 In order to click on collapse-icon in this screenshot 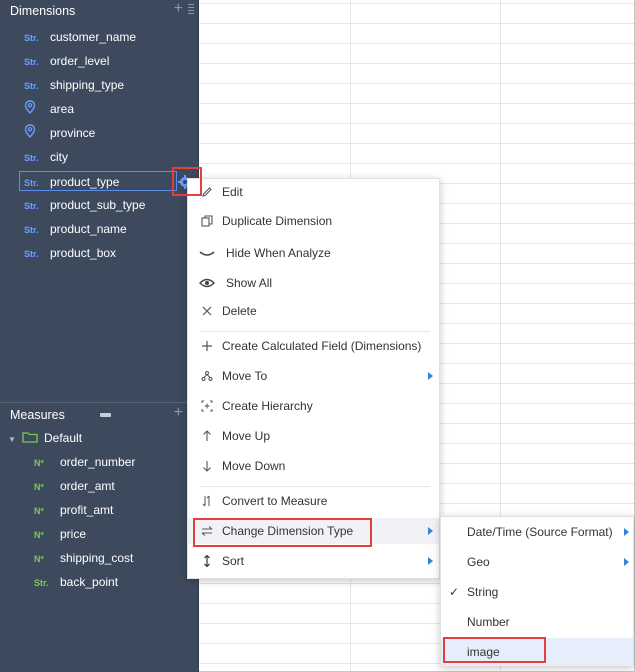, I will do `click(105, 415)`.